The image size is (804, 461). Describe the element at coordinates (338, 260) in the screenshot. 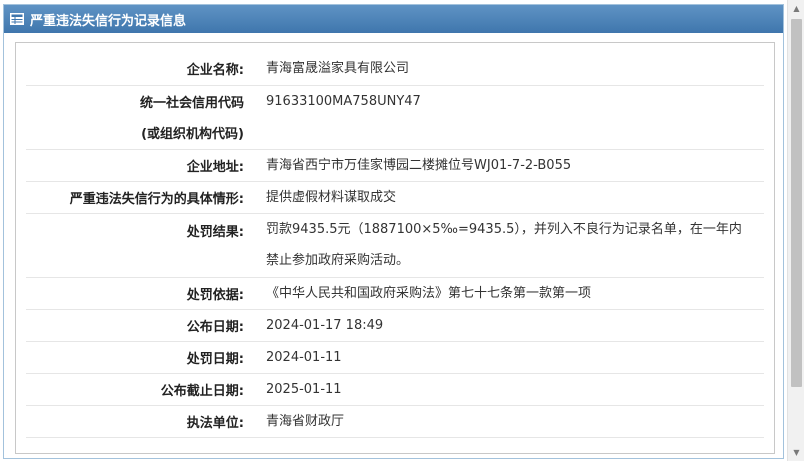

I see `value-penalty-result-line2: 禁止参加政府采购活动。` at that location.